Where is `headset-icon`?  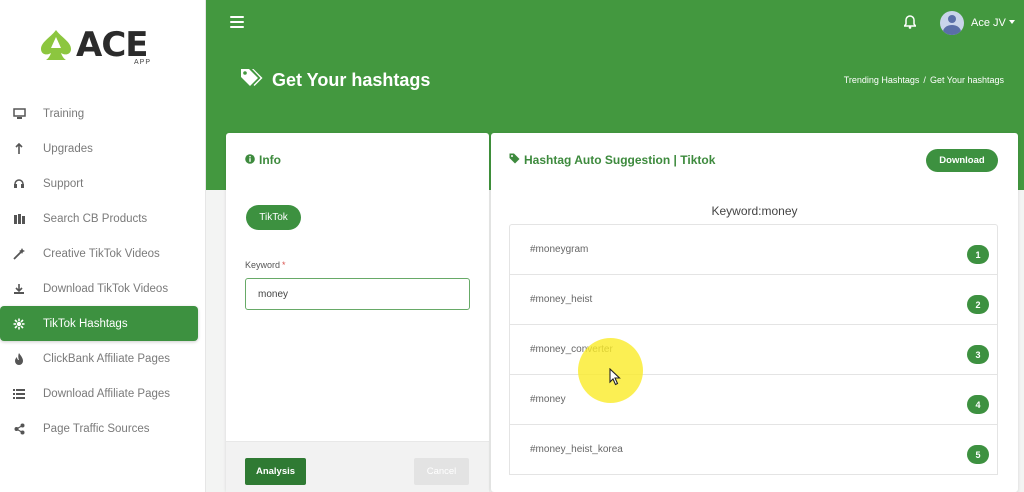
headset-icon is located at coordinates (19, 184).